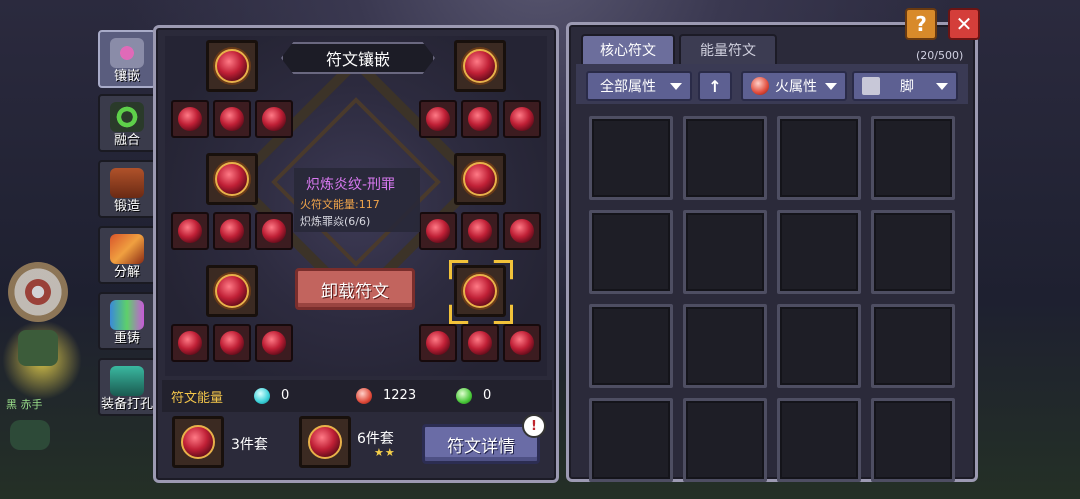  I want to click on panel-title: 符文镶嵌, so click(358, 58).